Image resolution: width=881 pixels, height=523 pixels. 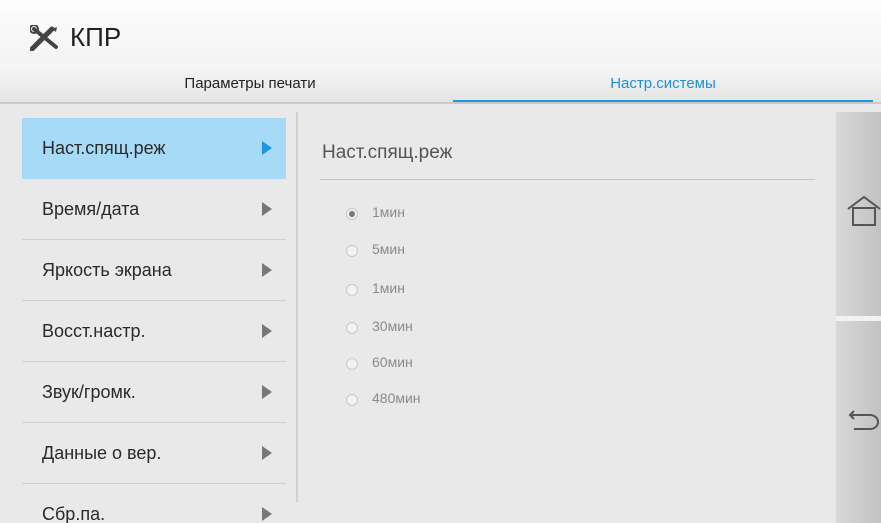 I want to click on menu-item-label: Яркость экрана, so click(x=107, y=270).